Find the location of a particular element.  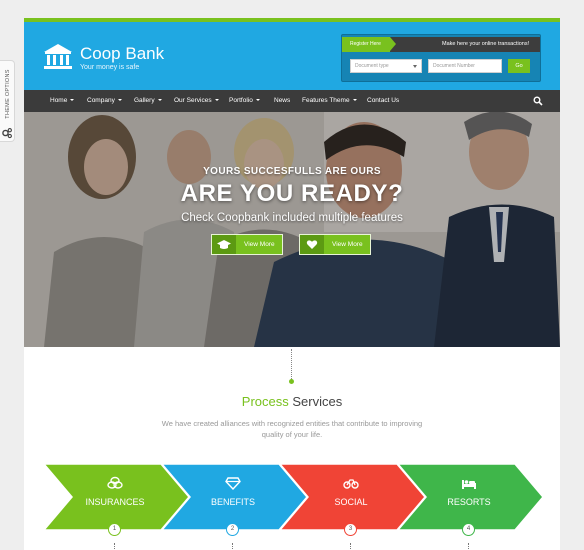

bicycle-icon is located at coordinates (351, 484).